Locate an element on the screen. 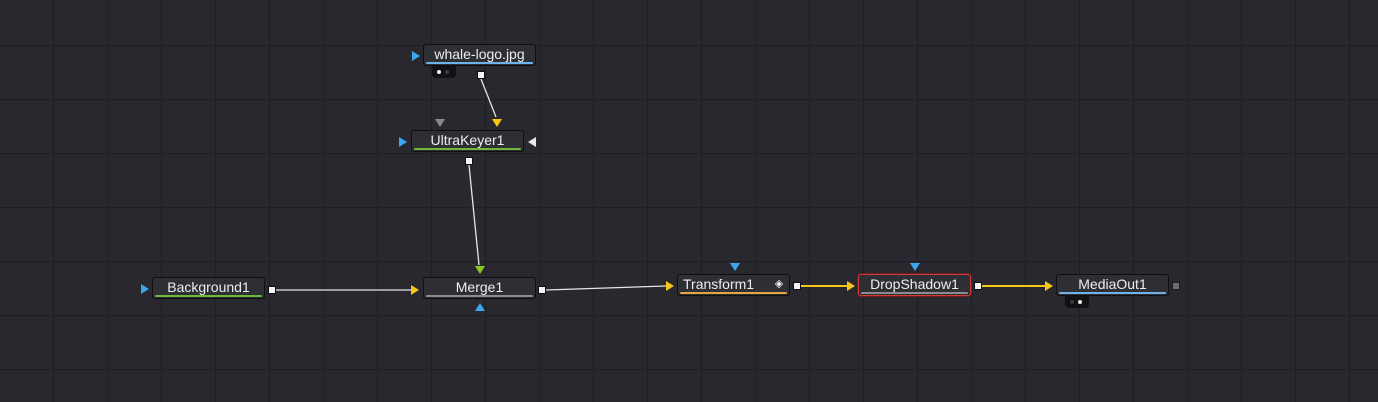 Image resolution: width=1378 pixels, height=402 pixels. node-label: MediaOut1 is located at coordinates (1112, 284).